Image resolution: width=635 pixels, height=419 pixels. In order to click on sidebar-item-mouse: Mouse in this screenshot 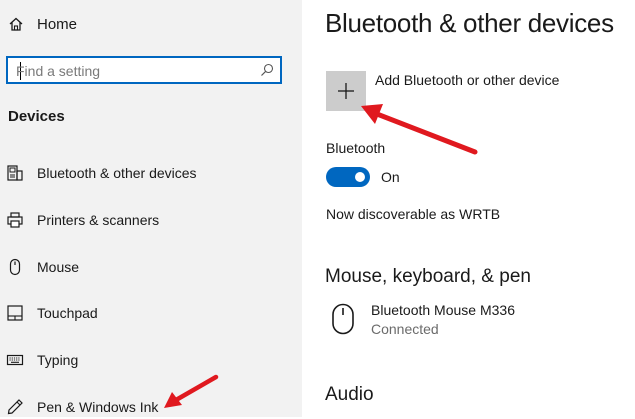, I will do `click(151, 267)`.